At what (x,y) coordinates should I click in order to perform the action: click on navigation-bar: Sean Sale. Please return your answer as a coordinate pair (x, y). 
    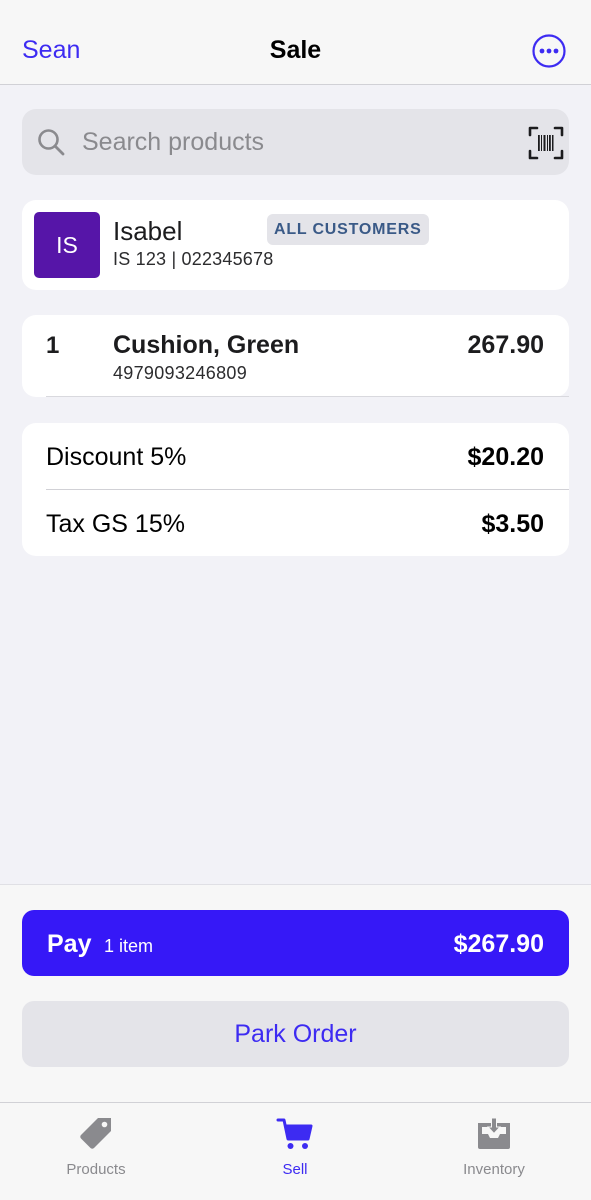
    Looking at the image, I should click on (295, 42).